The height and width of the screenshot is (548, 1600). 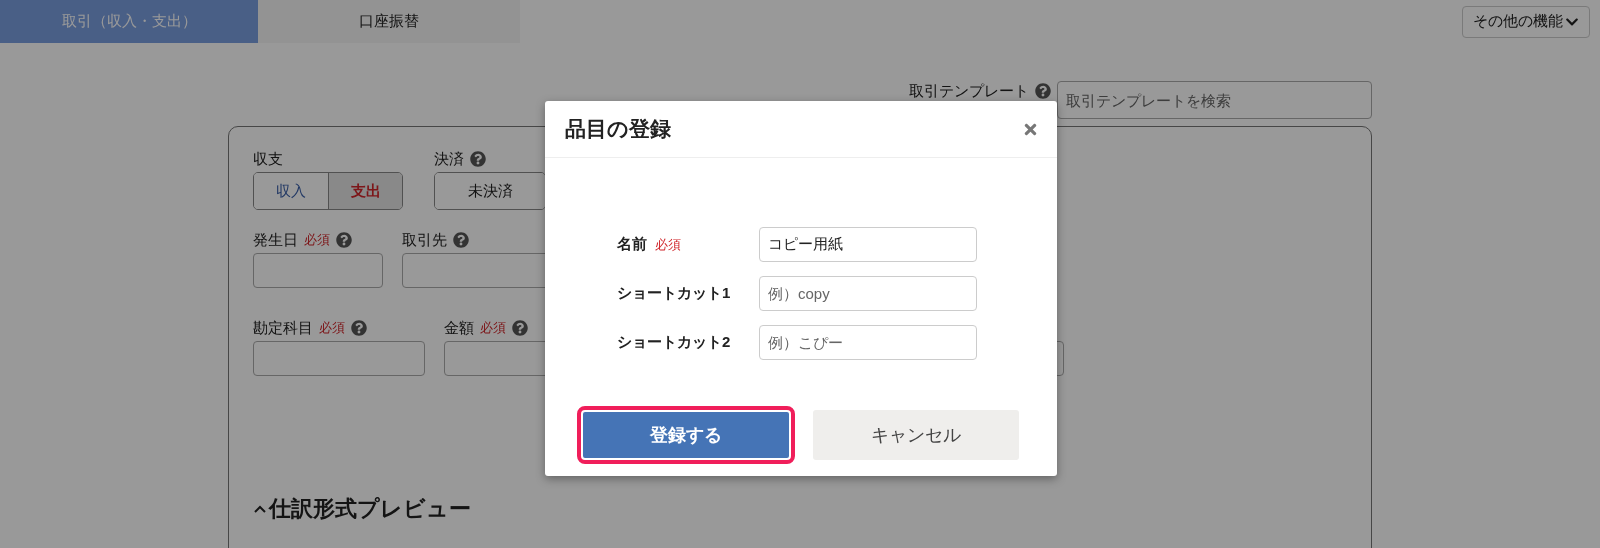 I want to click on field-label: 勘定科目, so click(x=283, y=328).